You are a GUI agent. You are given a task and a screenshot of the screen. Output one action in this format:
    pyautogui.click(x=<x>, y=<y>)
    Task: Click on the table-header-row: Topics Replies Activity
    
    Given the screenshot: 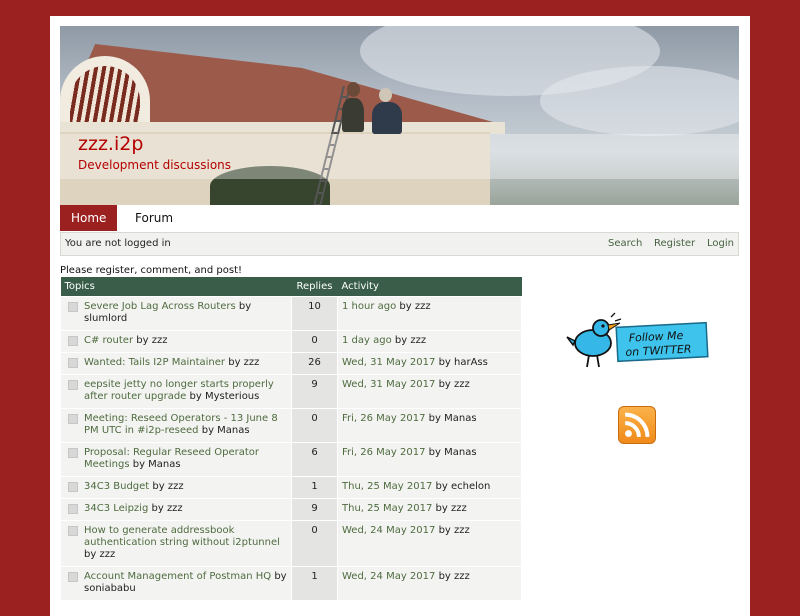 What is the action you would take?
    pyautogui.click(x=291, y=286)
    